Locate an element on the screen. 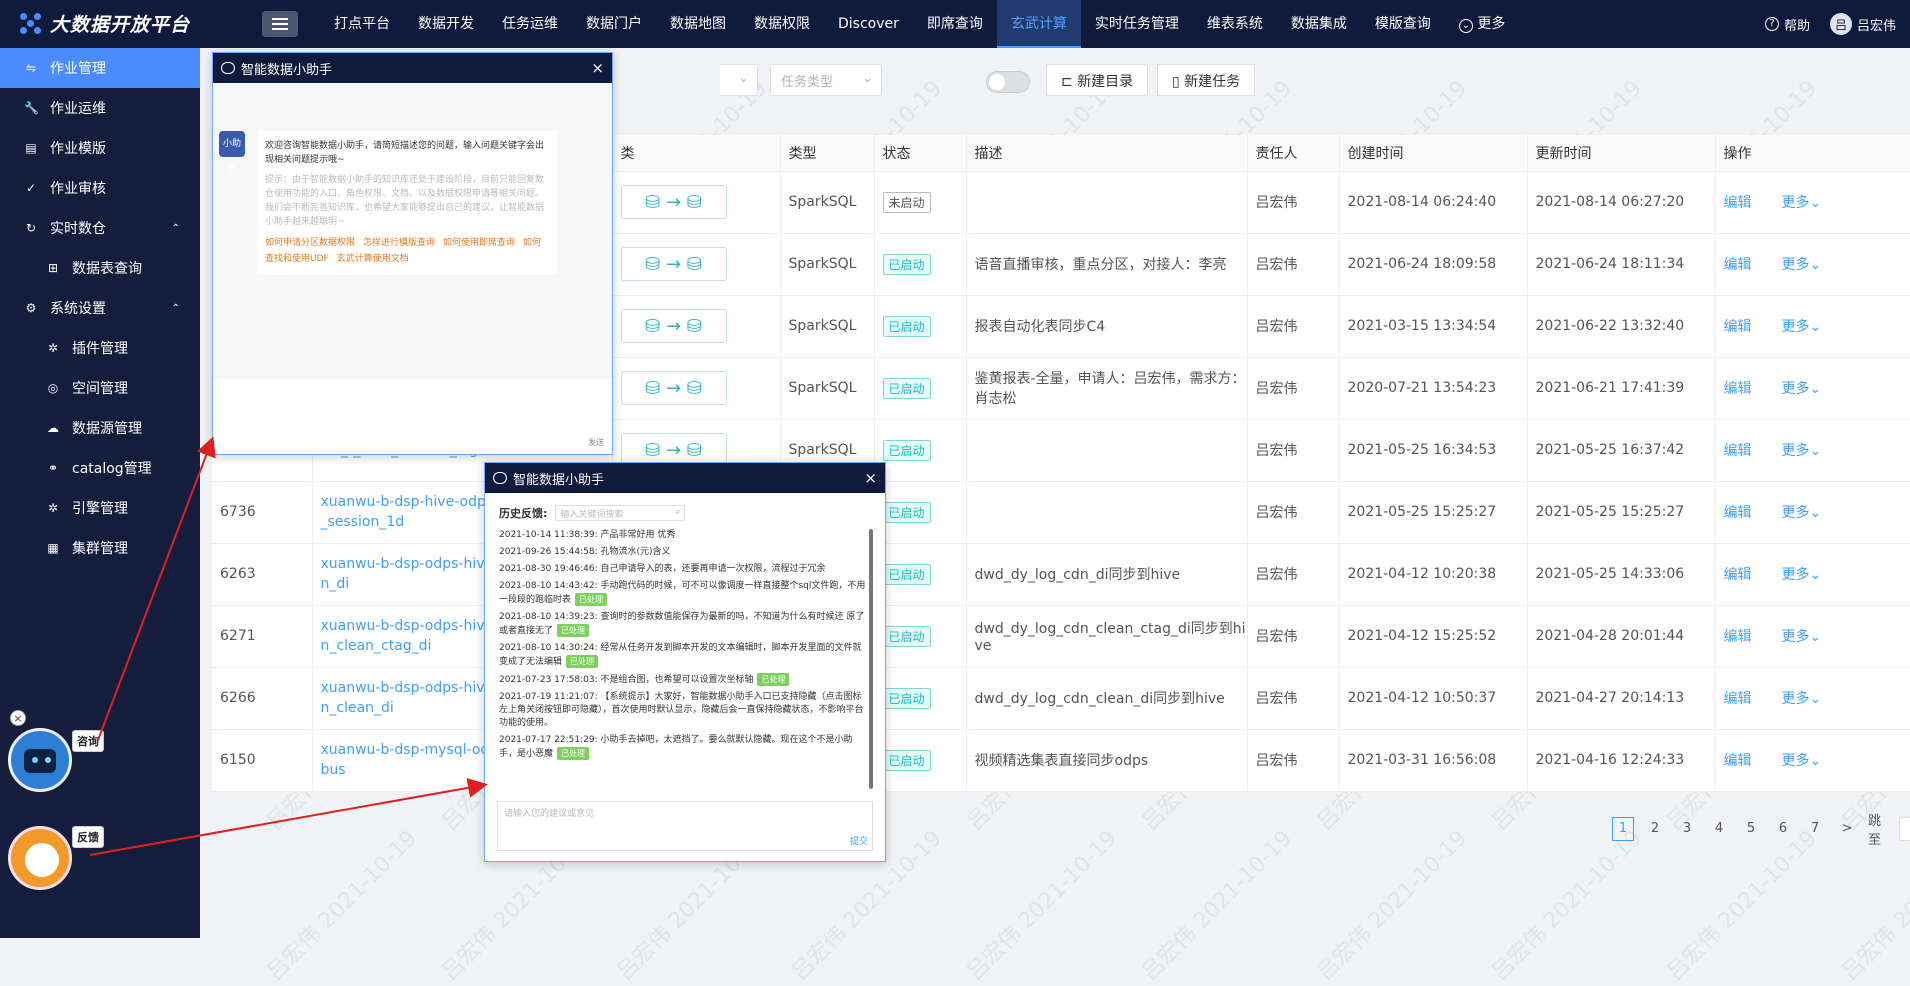  menu-toggle-button is located at coordinates (280, 24).